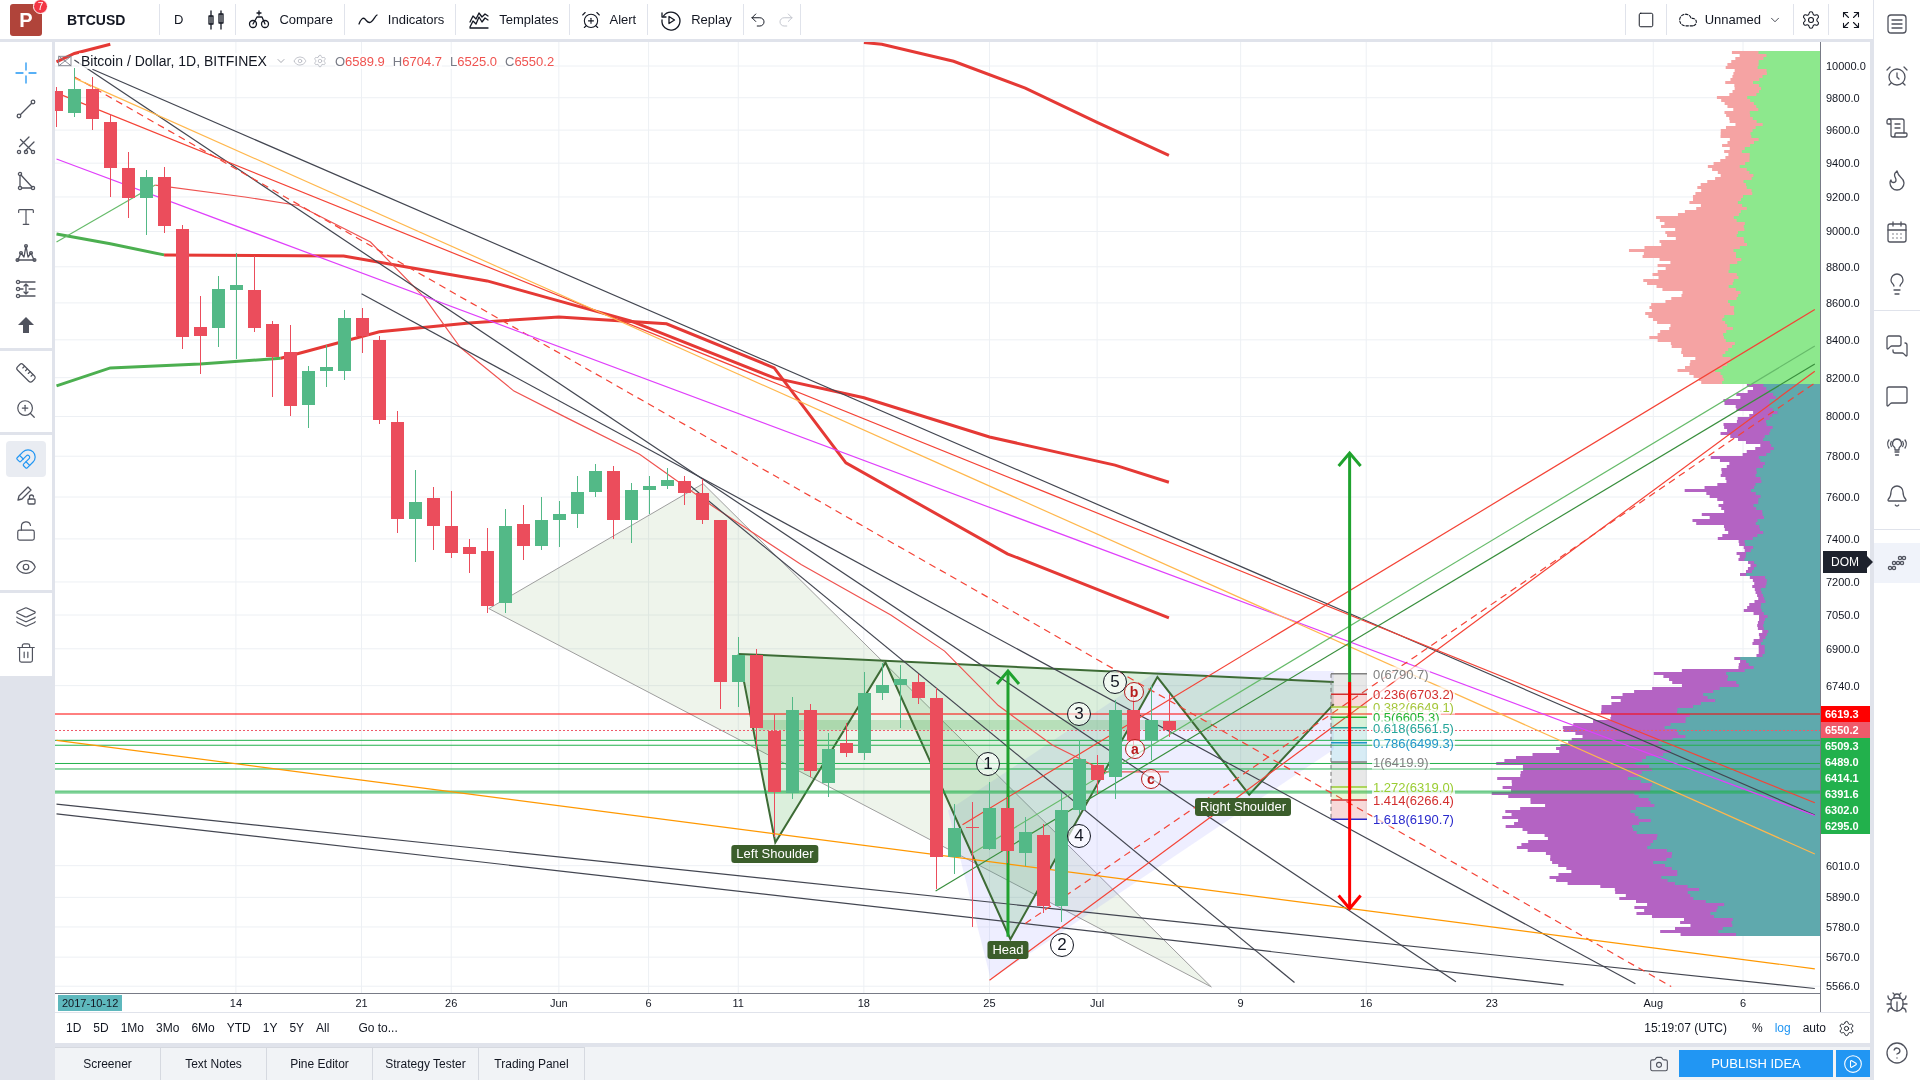 The width and height of the screenshot is (1920, 1080). Describe the element at coordinates (1843, 231) in the screenshot. I see `price-tick-label: 9000.0` at that location.